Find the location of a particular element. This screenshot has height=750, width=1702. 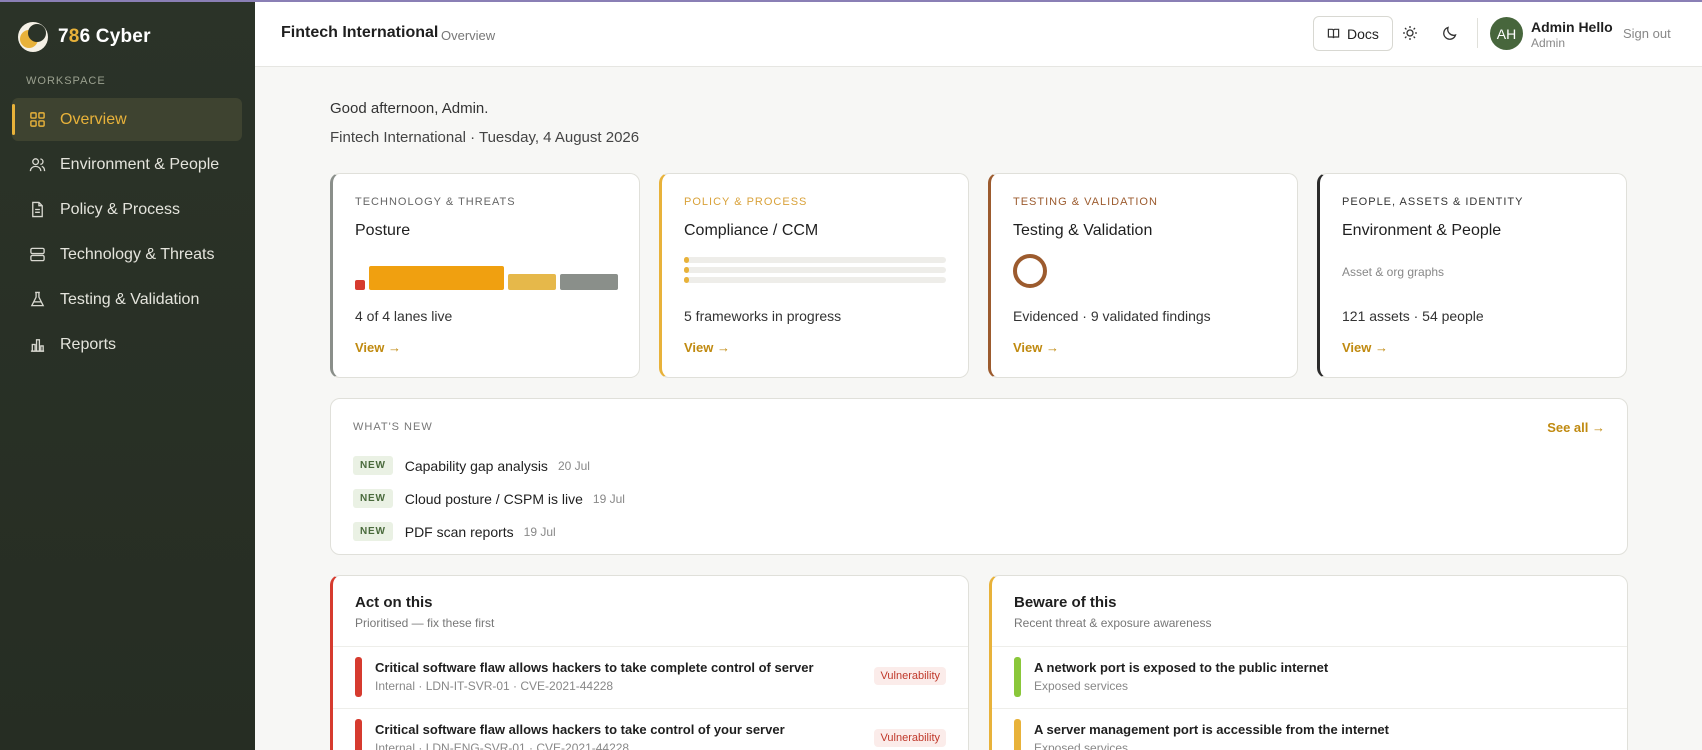

docs-label: Docs is located at coordinates (1363, 33).